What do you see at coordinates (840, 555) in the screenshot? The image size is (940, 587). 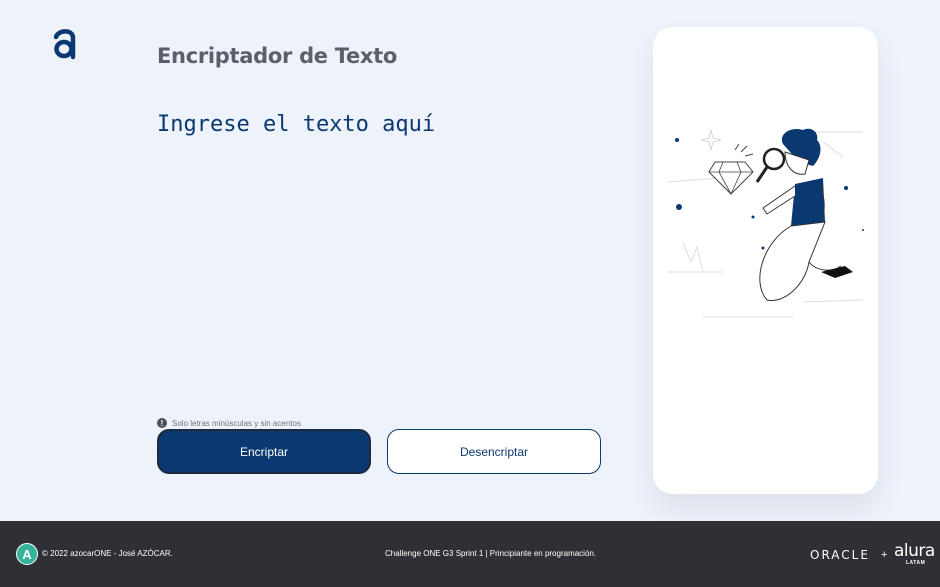 I see `oracle-logo: ORACLE` at bounding box center [840, 555].